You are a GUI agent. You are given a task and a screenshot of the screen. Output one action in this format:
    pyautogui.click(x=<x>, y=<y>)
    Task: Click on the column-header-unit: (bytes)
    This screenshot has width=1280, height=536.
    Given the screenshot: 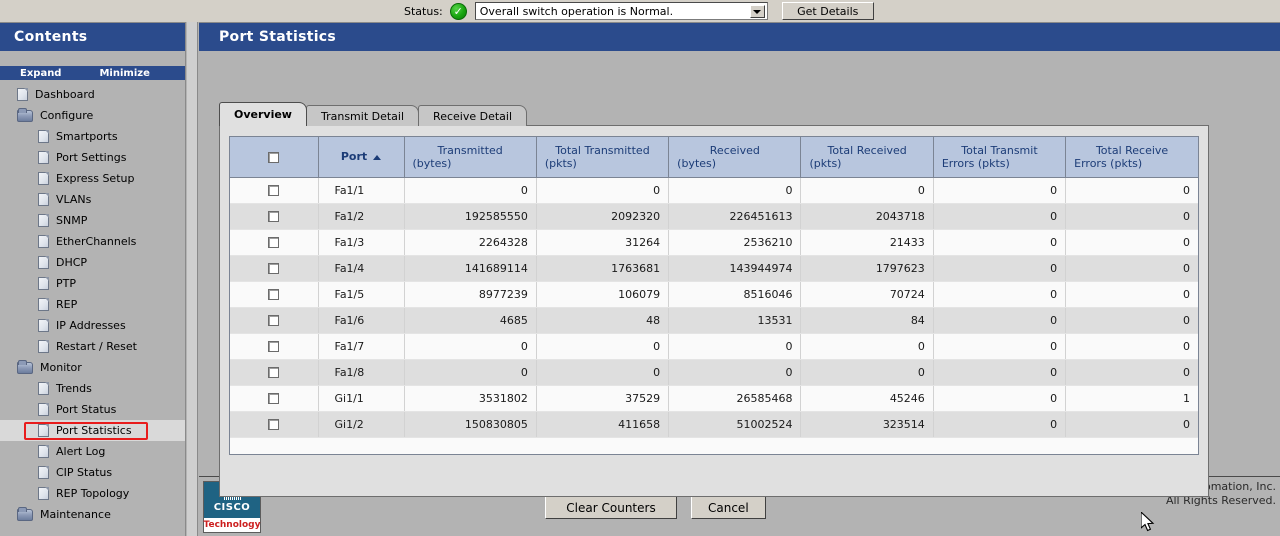 What is the action you would take?
    pyautogui.click(x=432, y=163)
    